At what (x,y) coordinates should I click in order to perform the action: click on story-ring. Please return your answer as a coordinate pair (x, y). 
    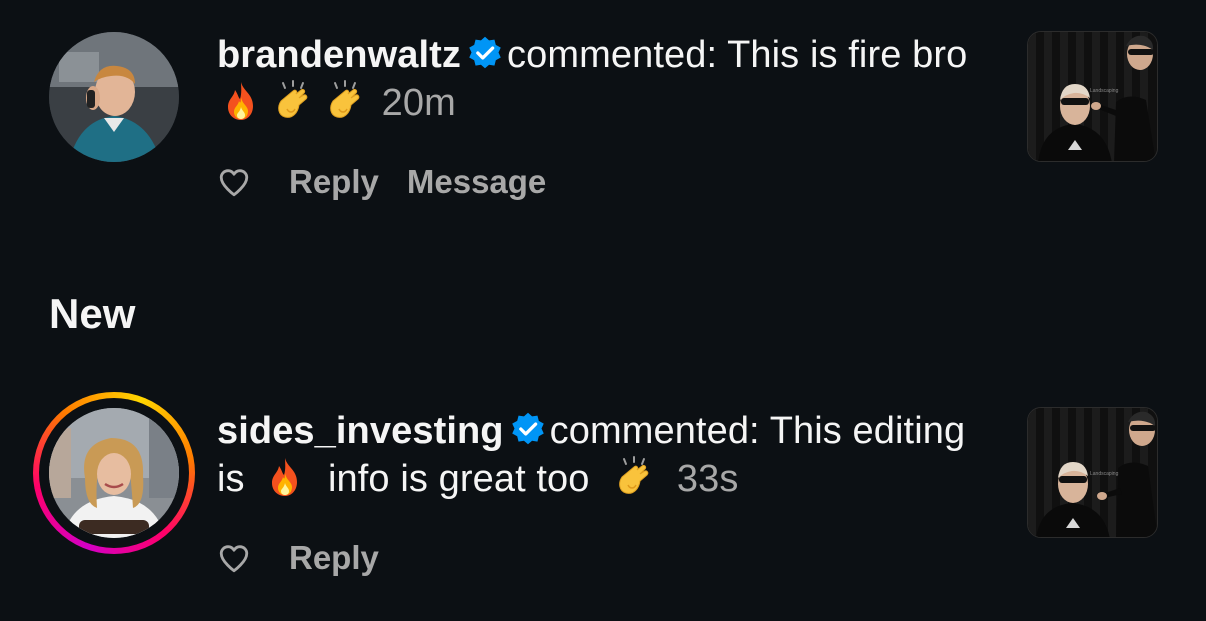
    Looking at the image, I should click on (114, 473).